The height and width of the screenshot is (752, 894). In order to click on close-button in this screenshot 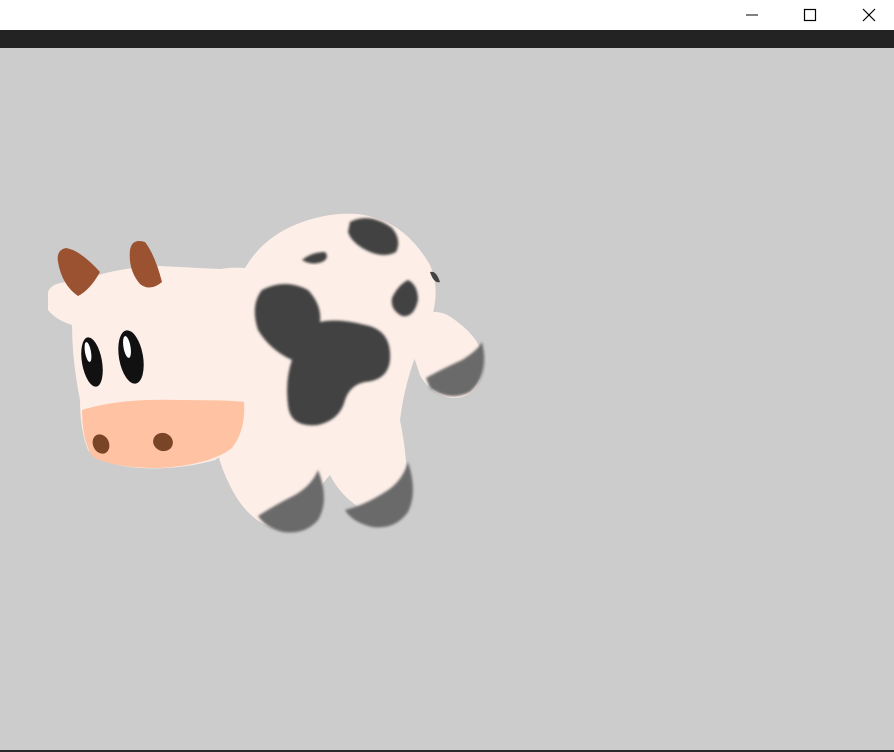, I will do `click(869, 15)`.